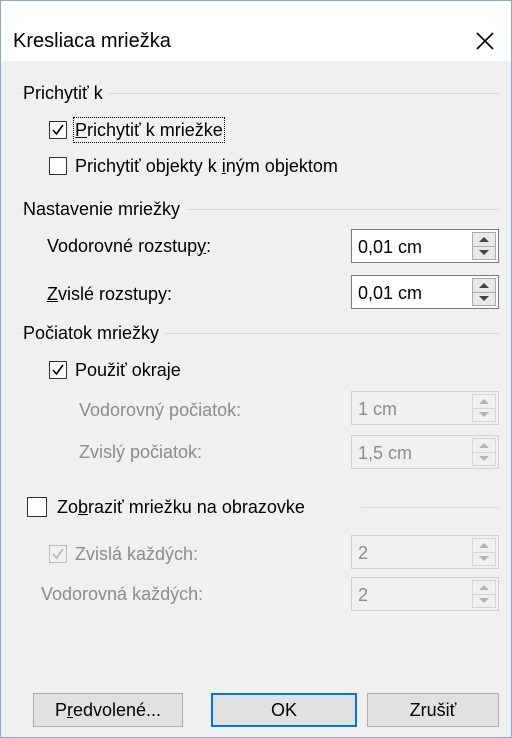 Image resolution: width=512 pixels, height=738 pixels. Describe the element at coordinates (281, 166) in the screenshot. I see `label-text: ným objektom` at that location.